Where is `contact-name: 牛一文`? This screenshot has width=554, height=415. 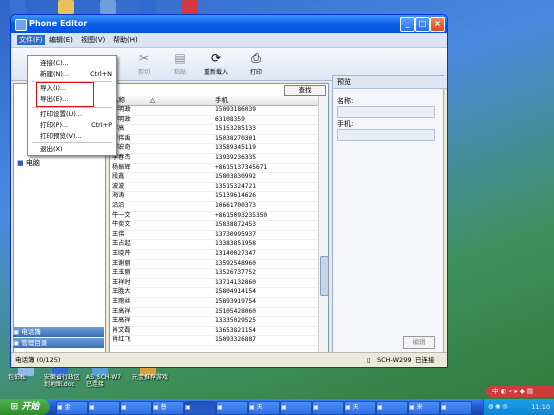 contact-name: 牛一文 is located at coordinates (121, 215).